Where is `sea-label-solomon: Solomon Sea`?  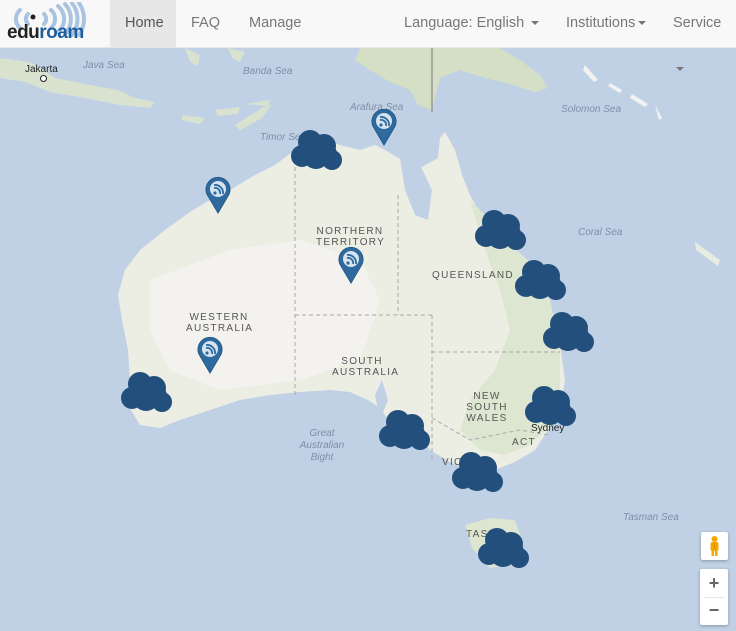 sea-label-solomon: Solomon Sea is located at coordinates (591, 109).